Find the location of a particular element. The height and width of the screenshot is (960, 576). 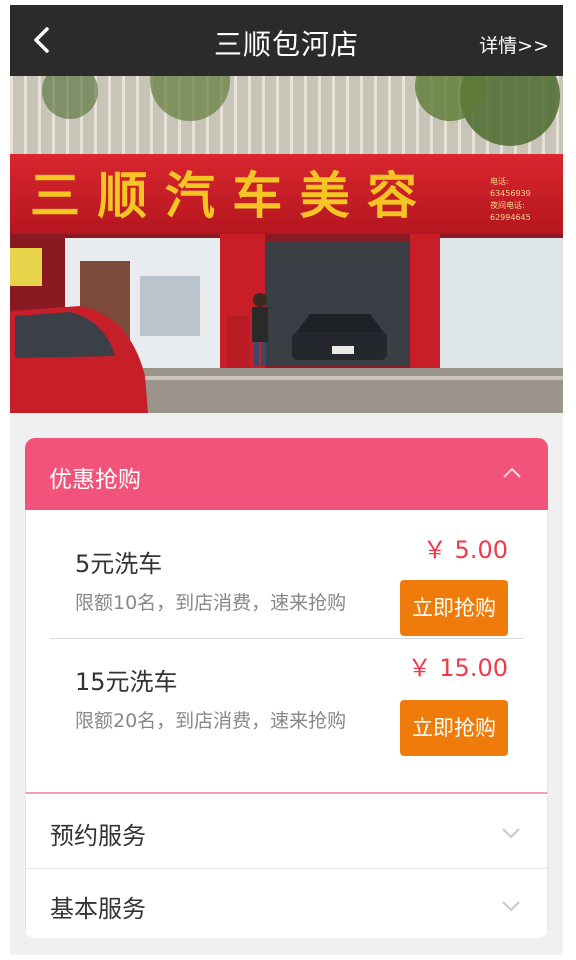

deal-description: 限额20名，到店消费，速来抢购 is located at coordinates (211, 721).